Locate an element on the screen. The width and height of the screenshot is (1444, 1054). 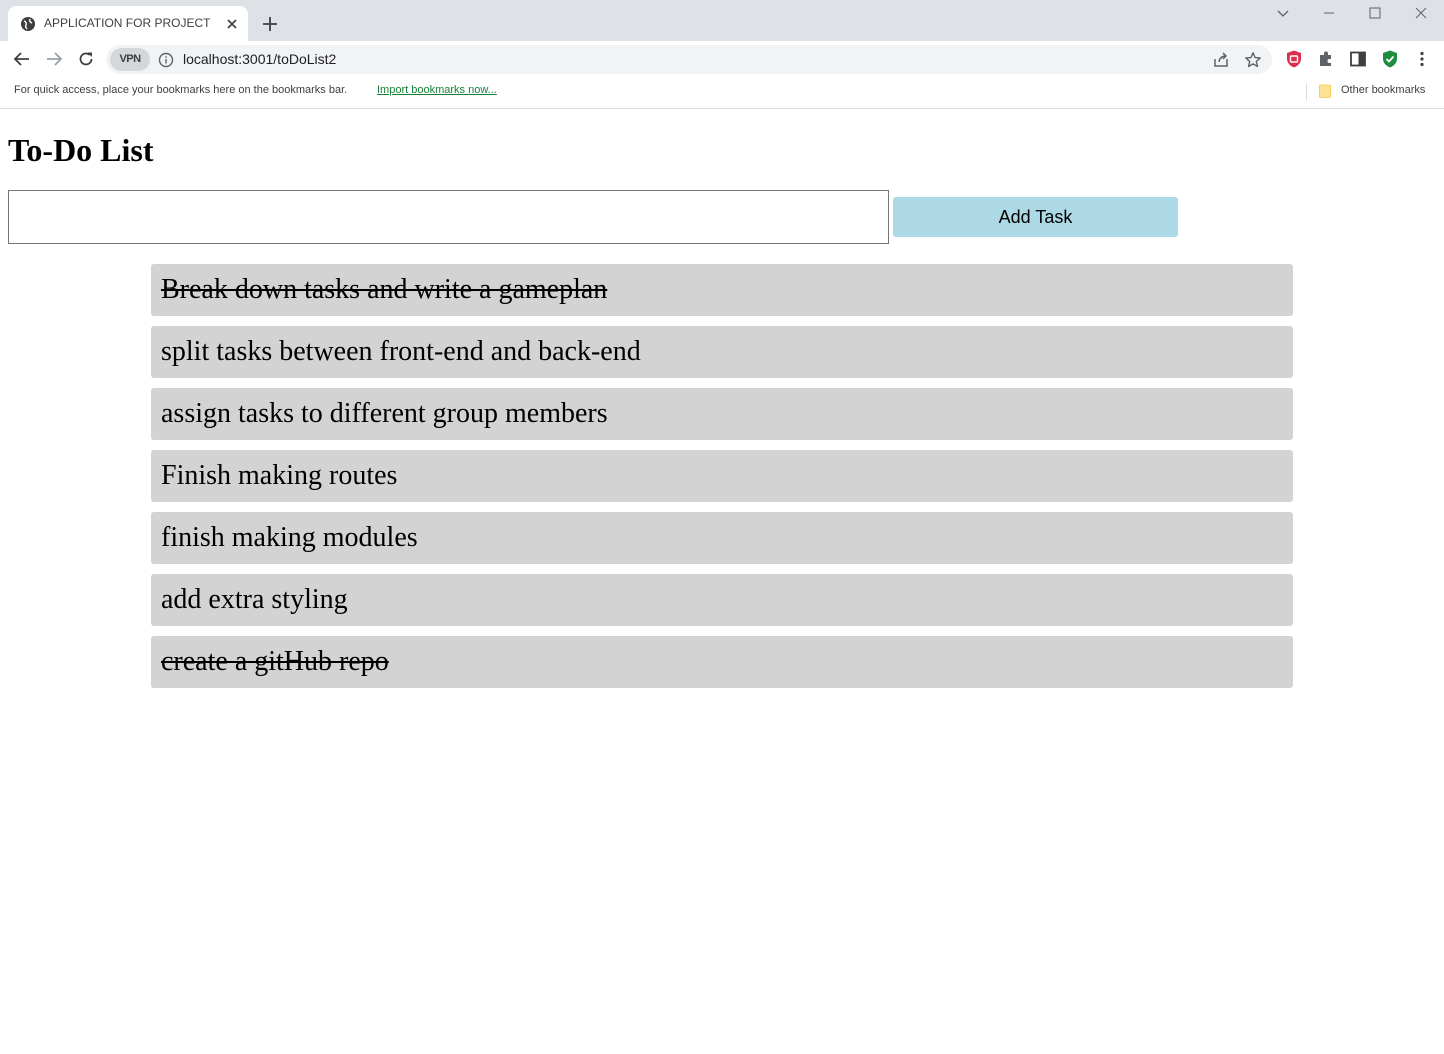
more-menu-icon is located at coordinates (1422, 59).